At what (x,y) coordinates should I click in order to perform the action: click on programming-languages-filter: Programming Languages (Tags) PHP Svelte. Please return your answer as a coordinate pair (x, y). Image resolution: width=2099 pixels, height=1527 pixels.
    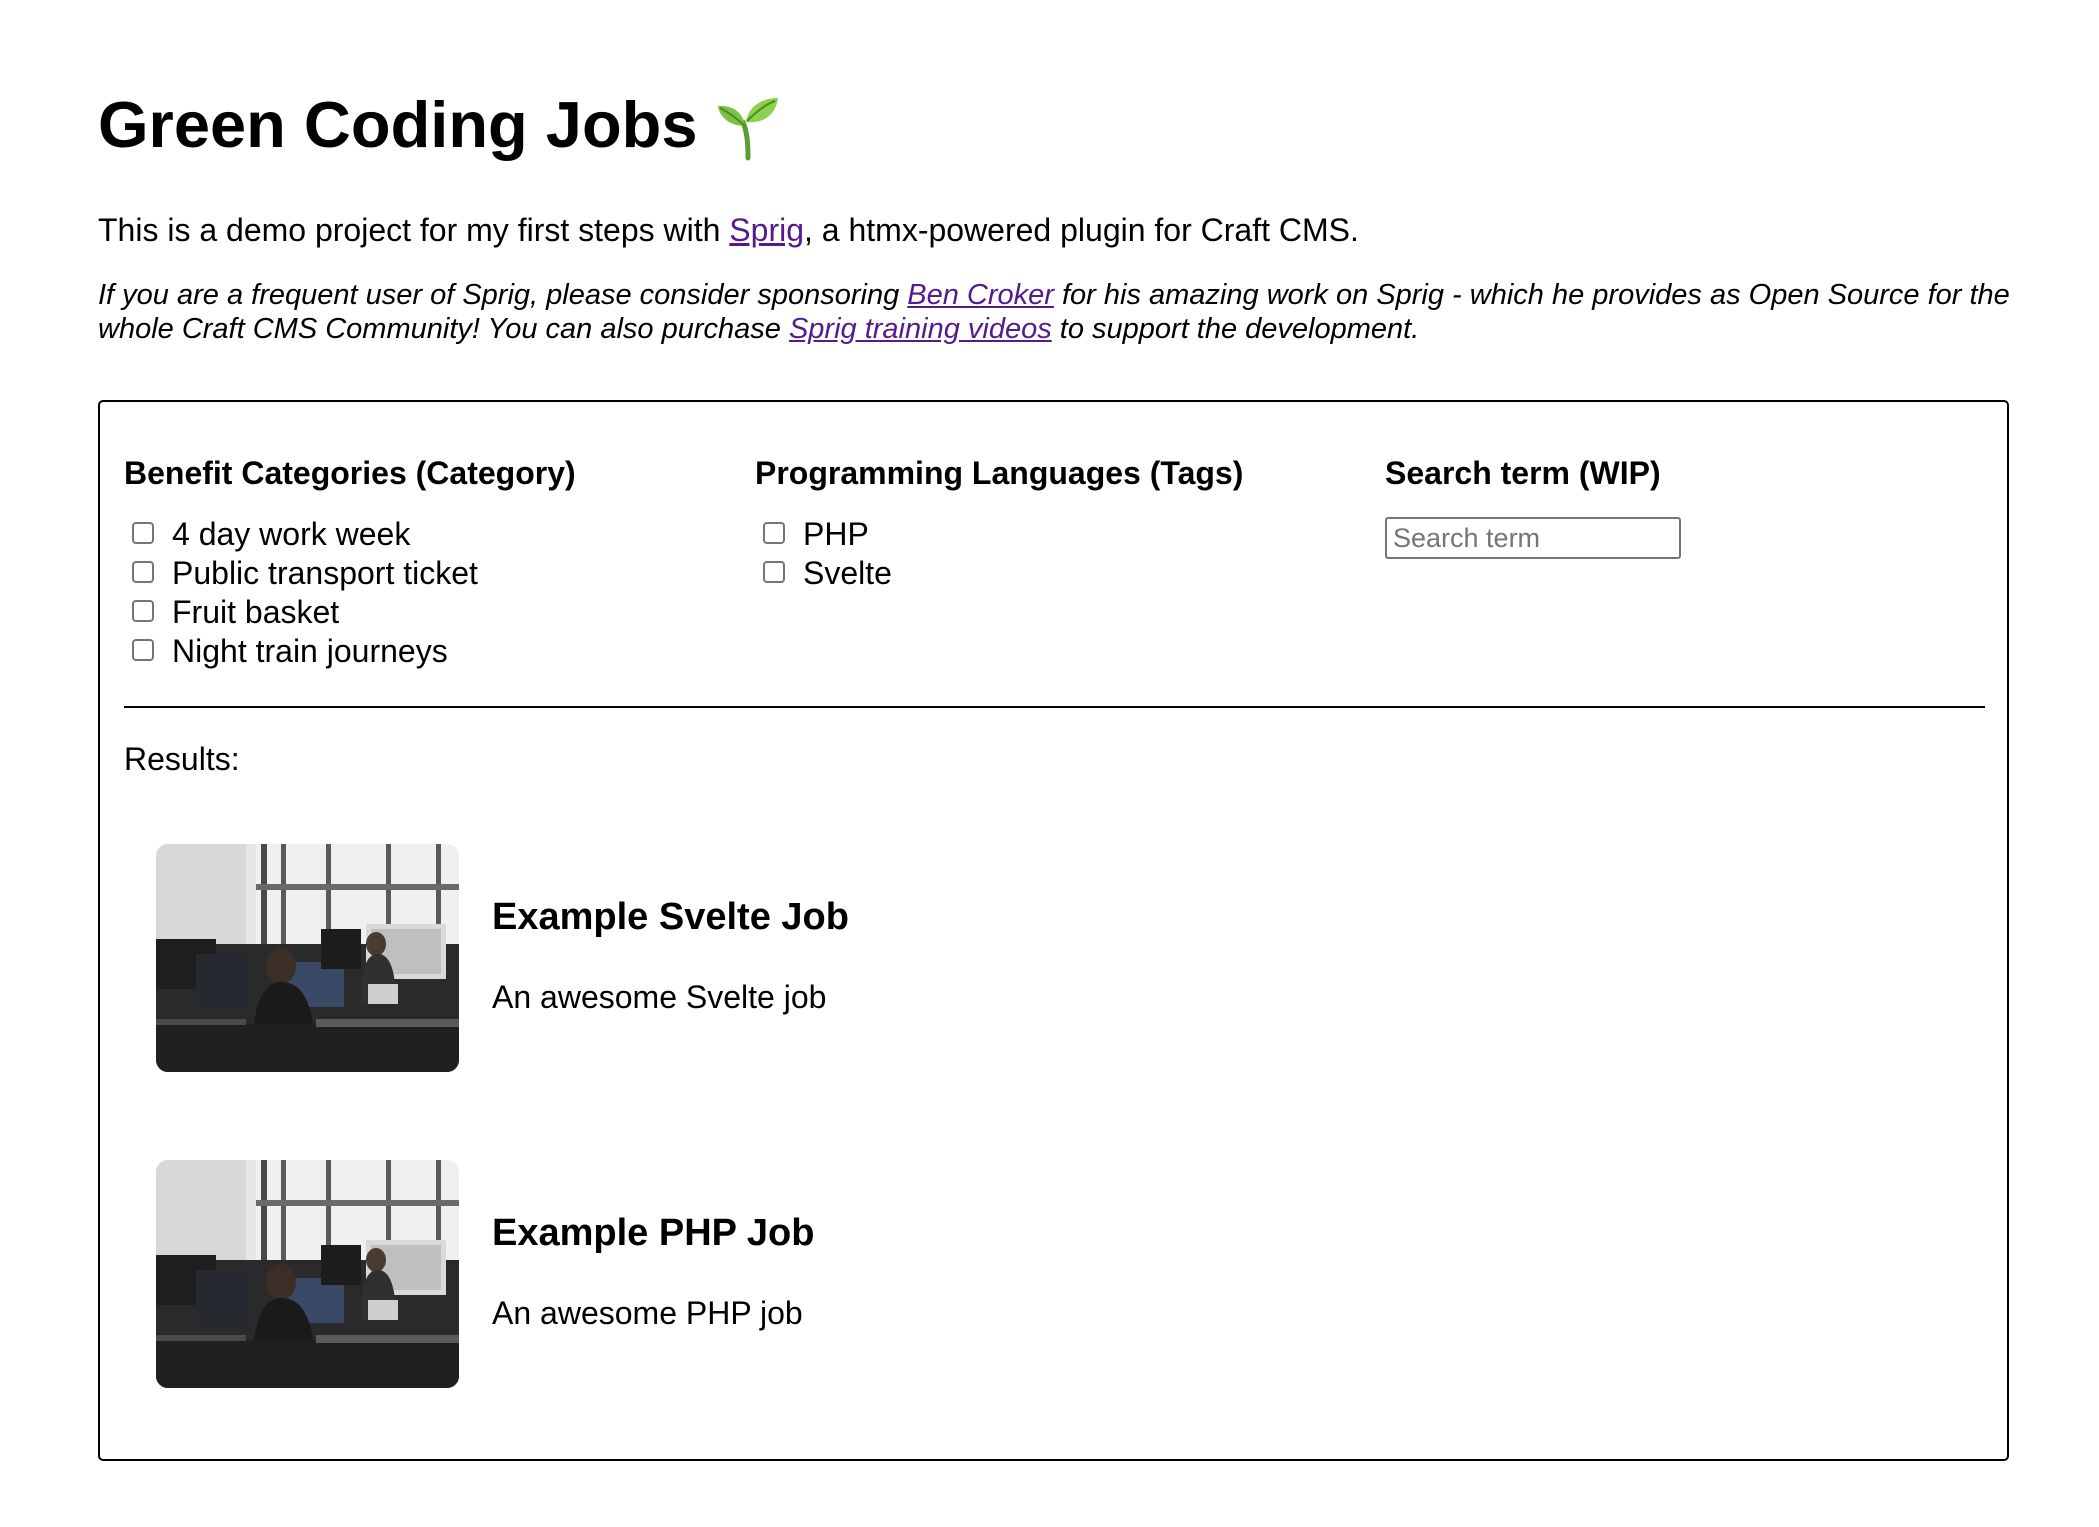
    Looking at the image, I should click on (999, 523).